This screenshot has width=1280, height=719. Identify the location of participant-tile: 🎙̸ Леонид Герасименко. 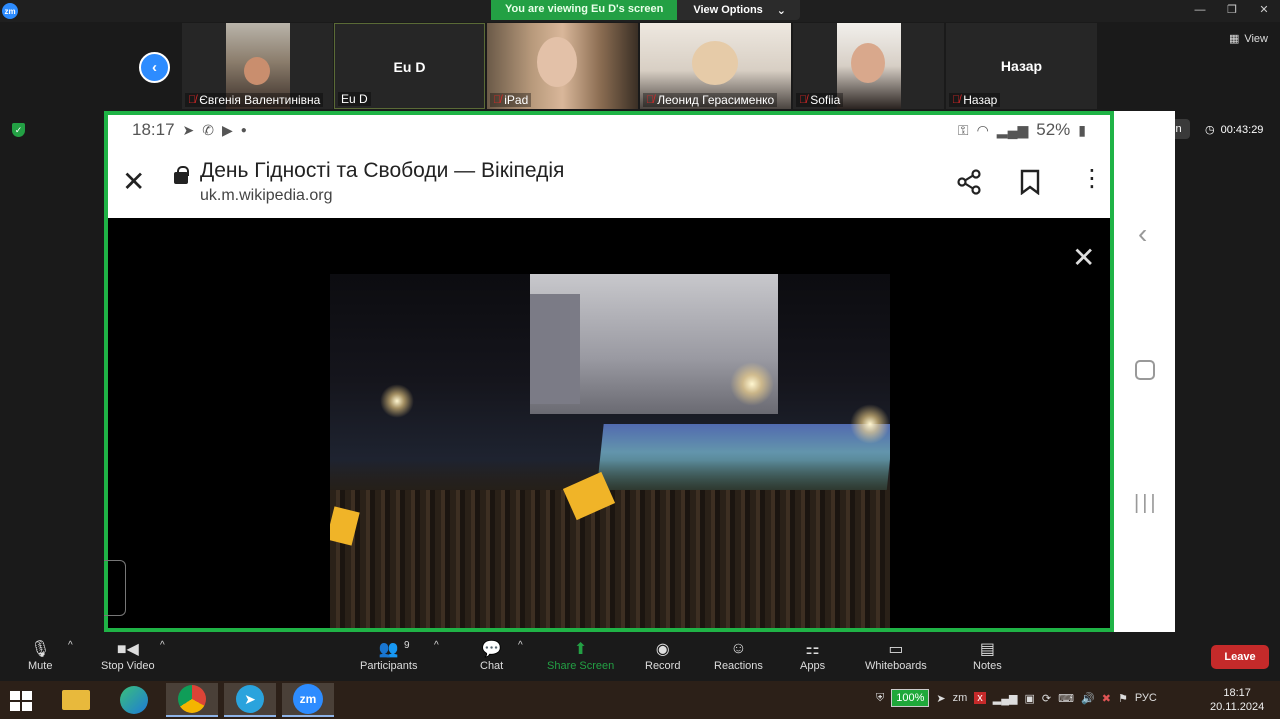
(715, 66).